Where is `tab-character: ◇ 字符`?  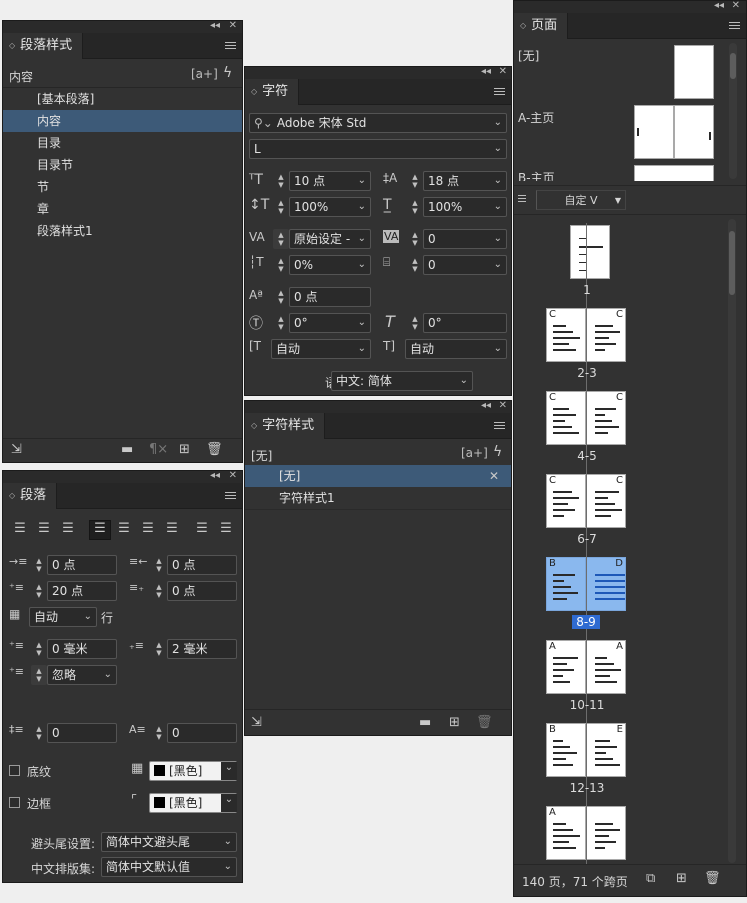
tab-character: ◇ 字符 is located at coordinates (272, 92).